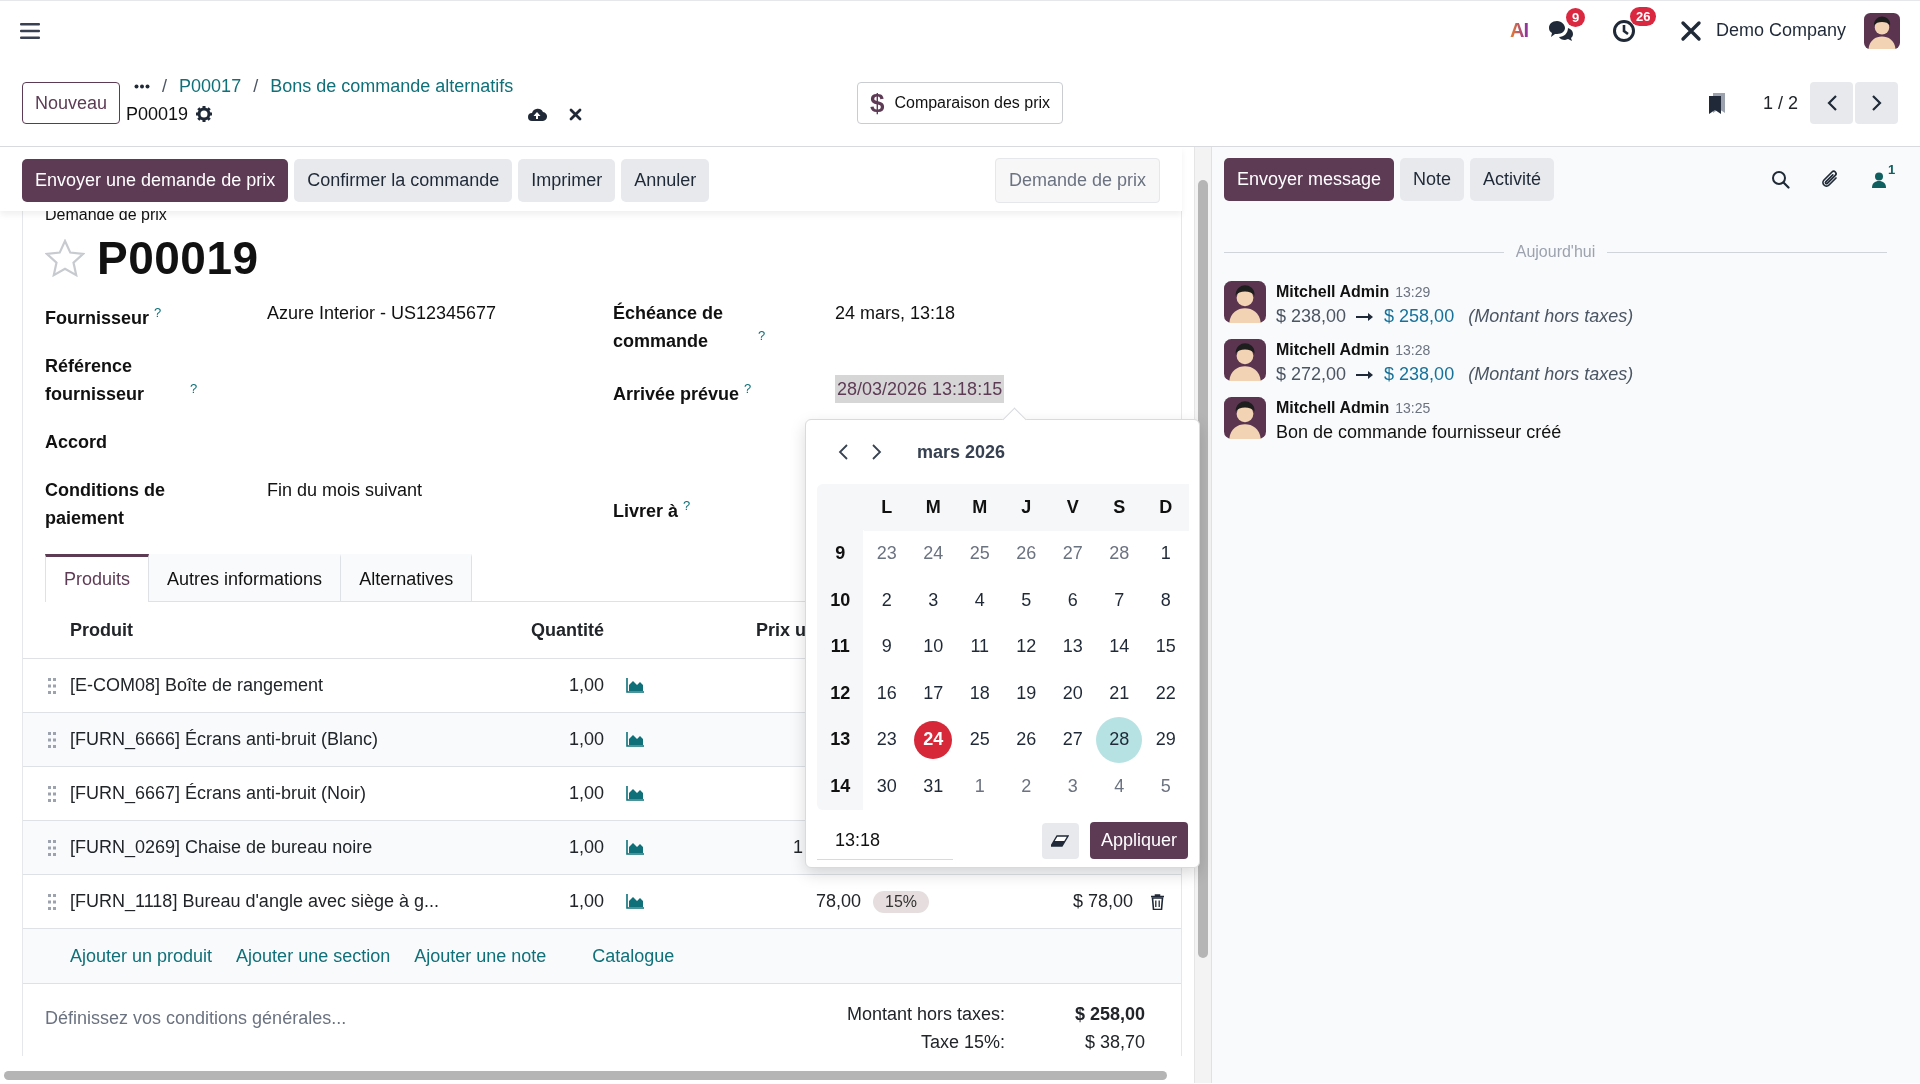  I want to click on action-button: Annuler, so click(665, 180).